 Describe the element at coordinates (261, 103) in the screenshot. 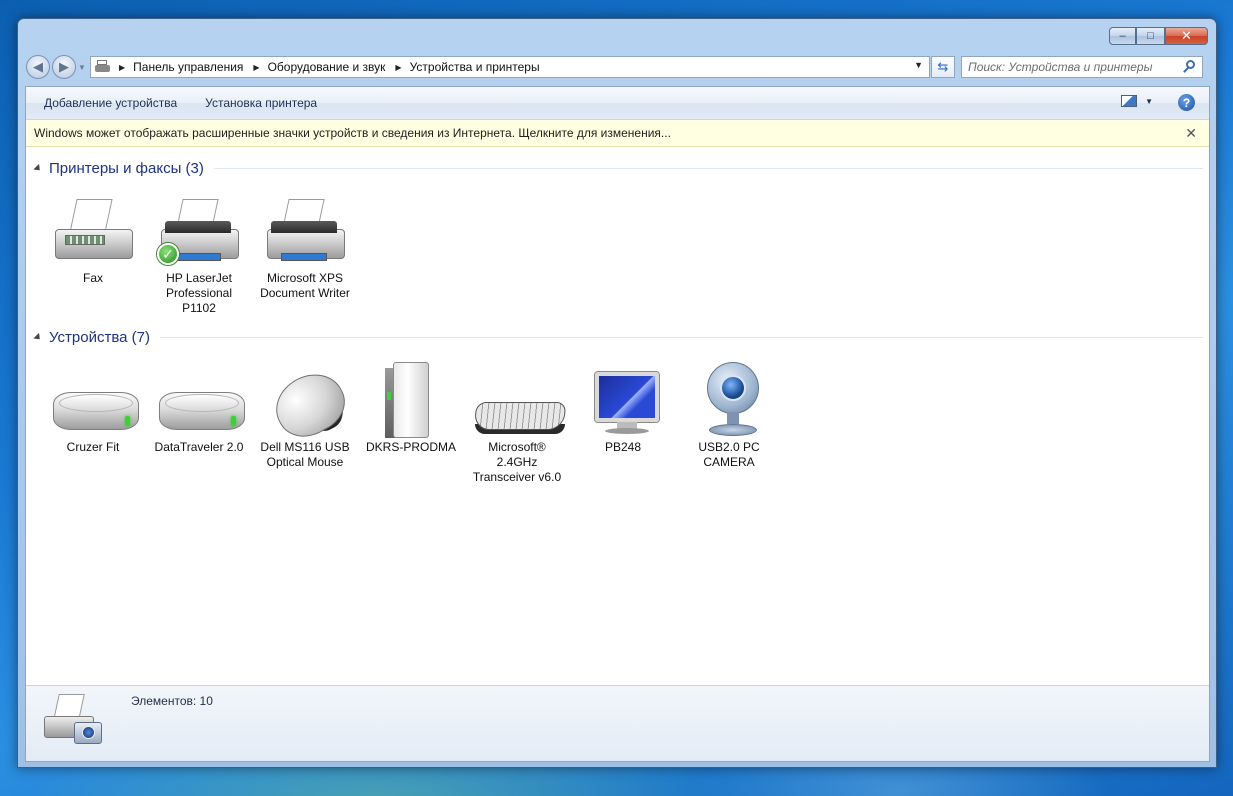

I see `add-printer-button: Установка принтера` at that location.